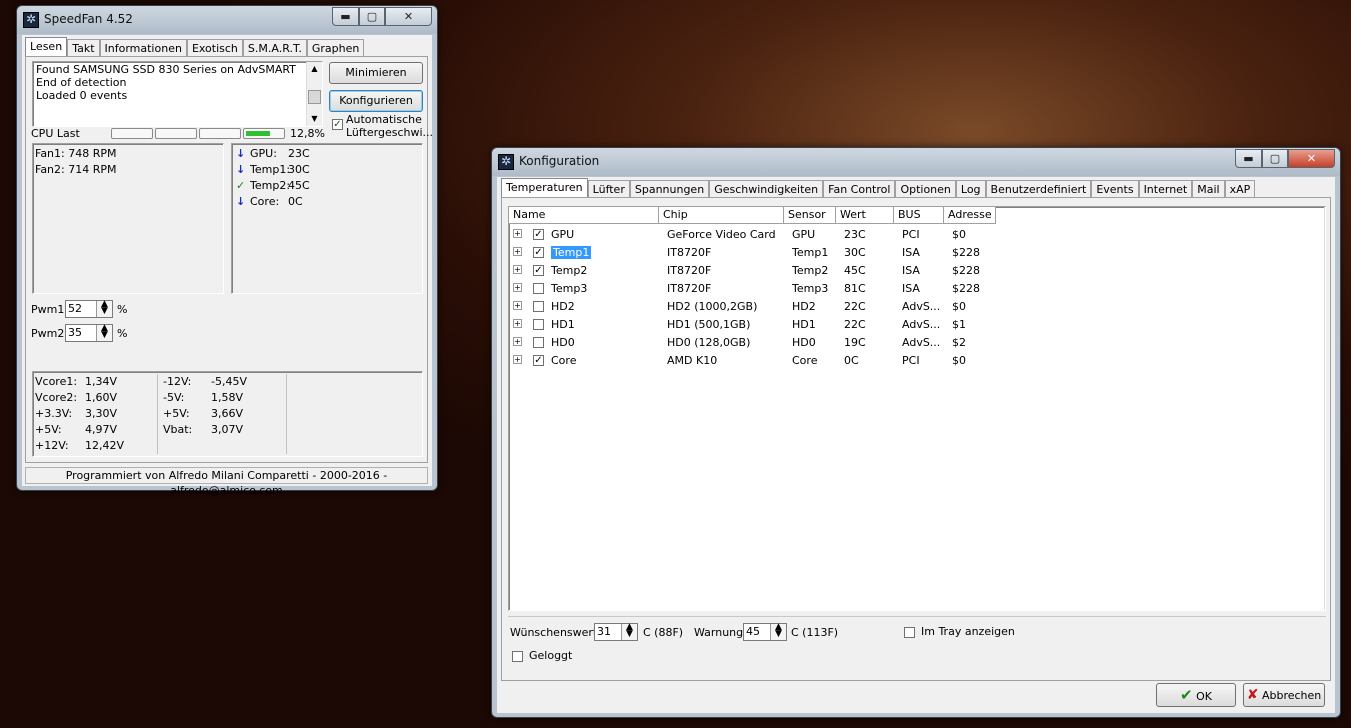  I want to click on close-icon: ✕, so click(408, 16).